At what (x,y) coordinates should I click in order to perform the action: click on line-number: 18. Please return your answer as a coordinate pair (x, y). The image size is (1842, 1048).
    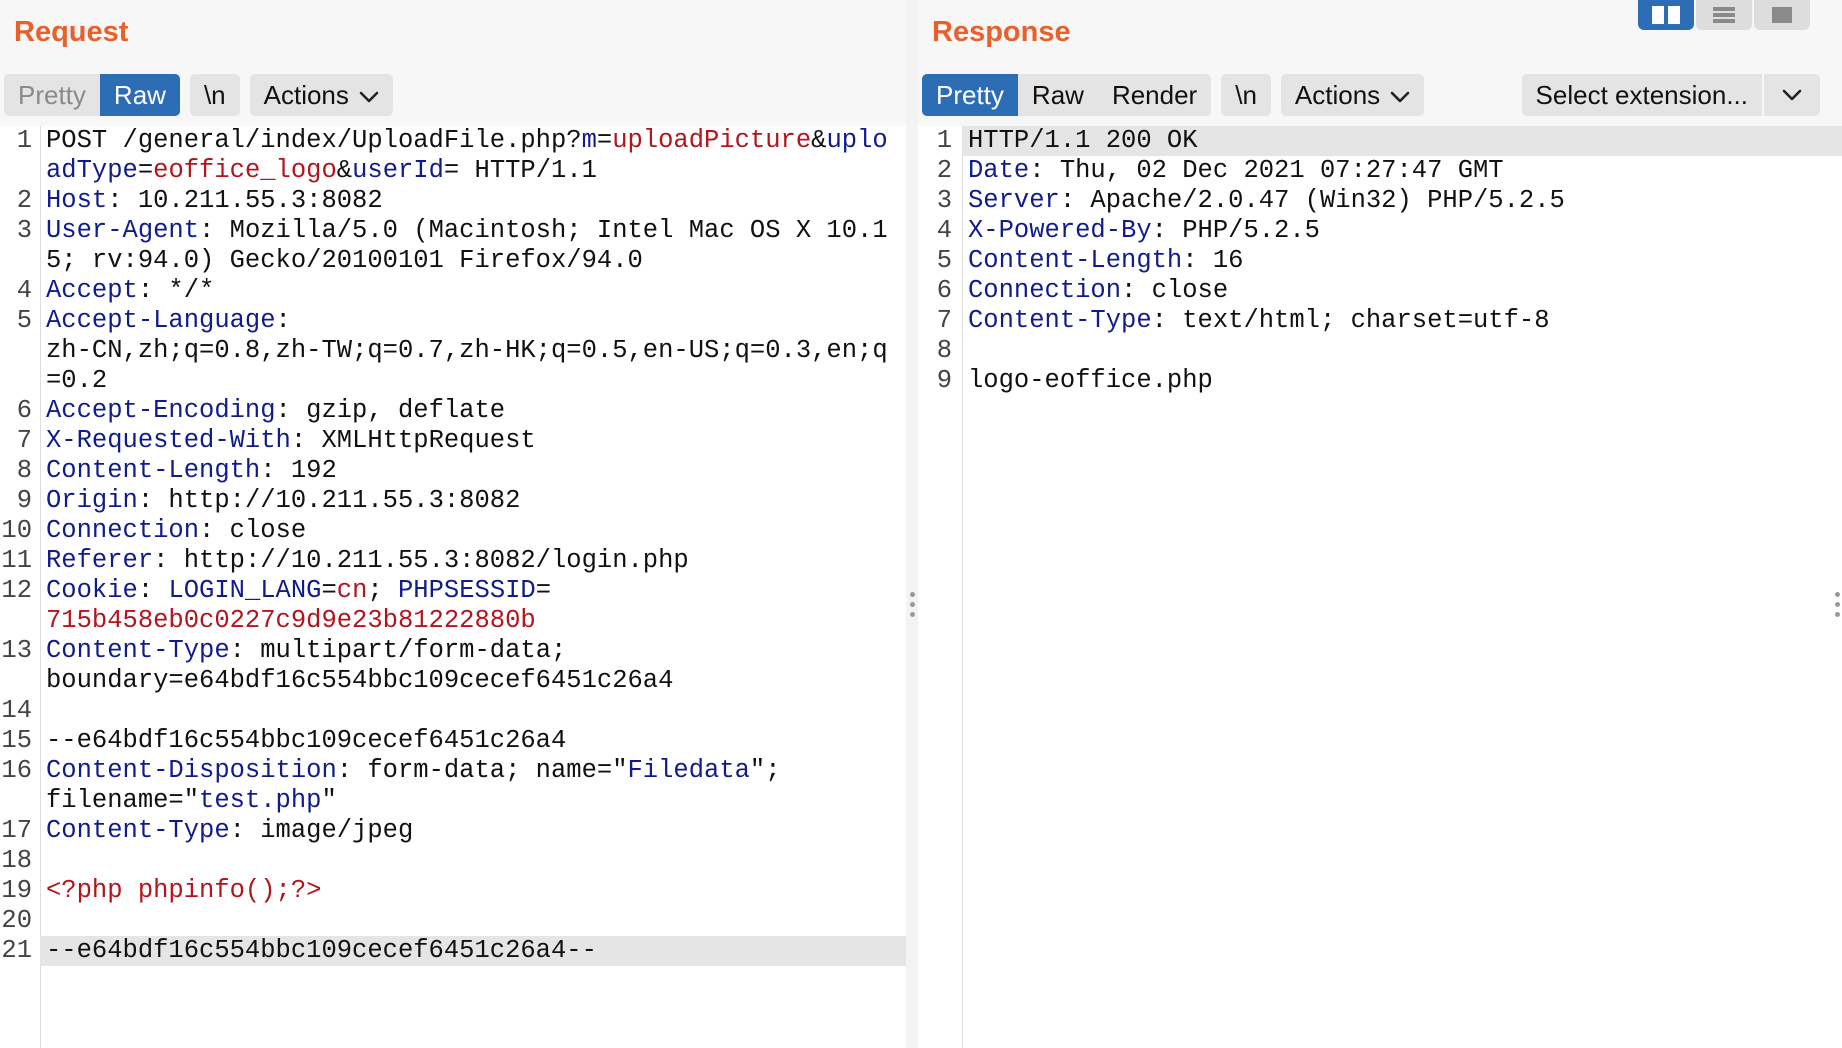
    Looking at the image, I should click on (16, 860).